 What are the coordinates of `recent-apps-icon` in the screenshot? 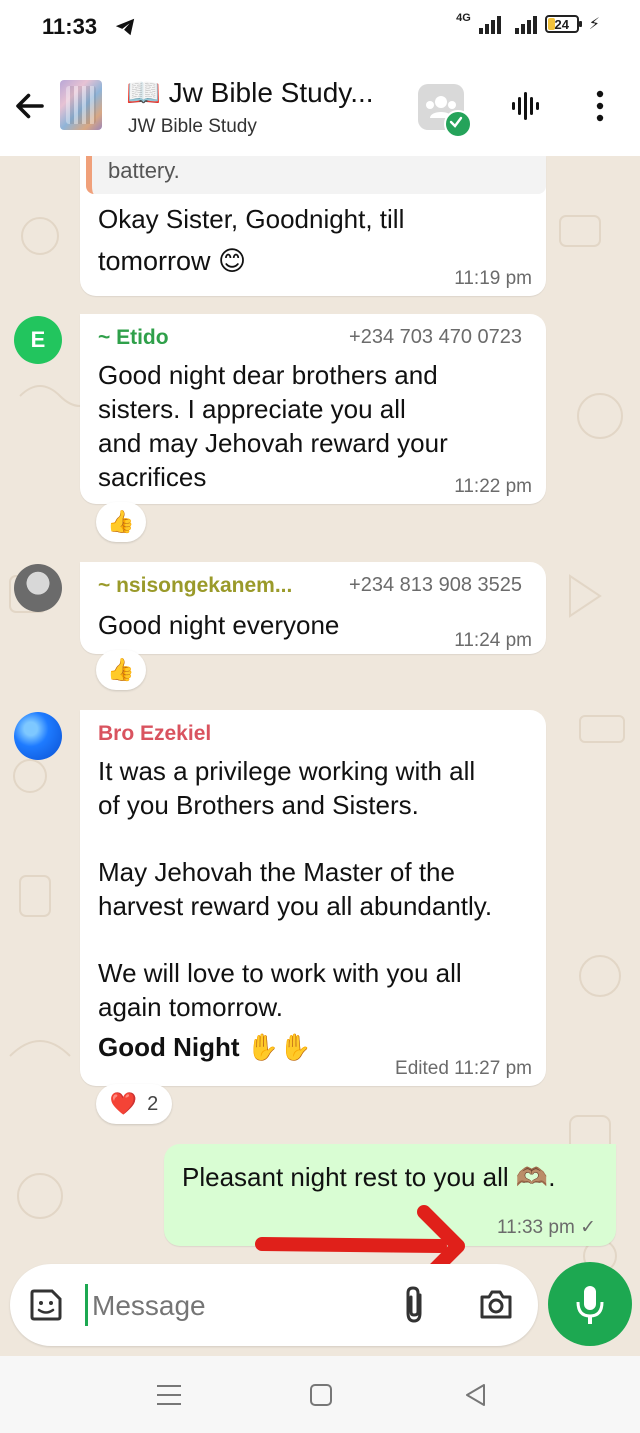 It's located at (169, 1395).